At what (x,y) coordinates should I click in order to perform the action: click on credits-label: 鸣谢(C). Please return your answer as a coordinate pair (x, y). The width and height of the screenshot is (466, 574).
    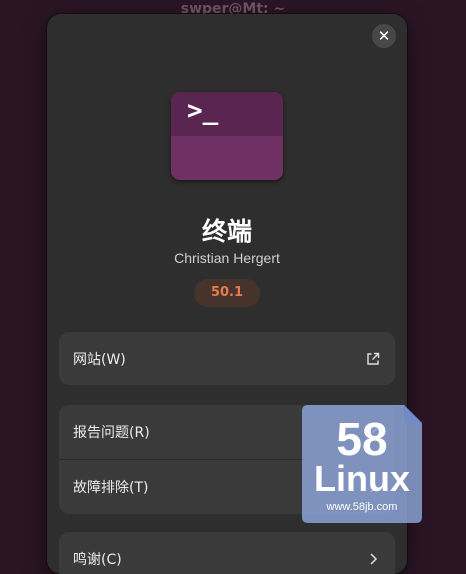
    Looking at the image, I should click on (97, 560).